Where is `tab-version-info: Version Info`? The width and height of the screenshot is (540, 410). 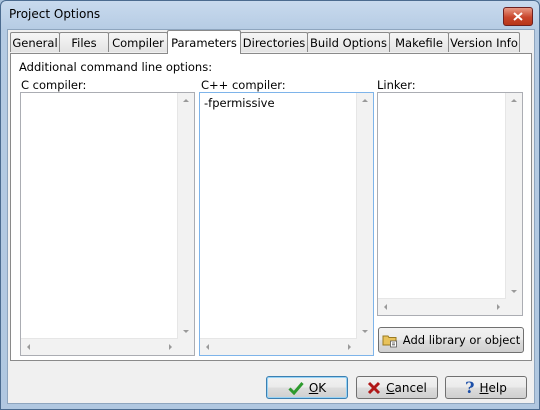 tab-version-info: Version Info is located at coordinates (484, 42).